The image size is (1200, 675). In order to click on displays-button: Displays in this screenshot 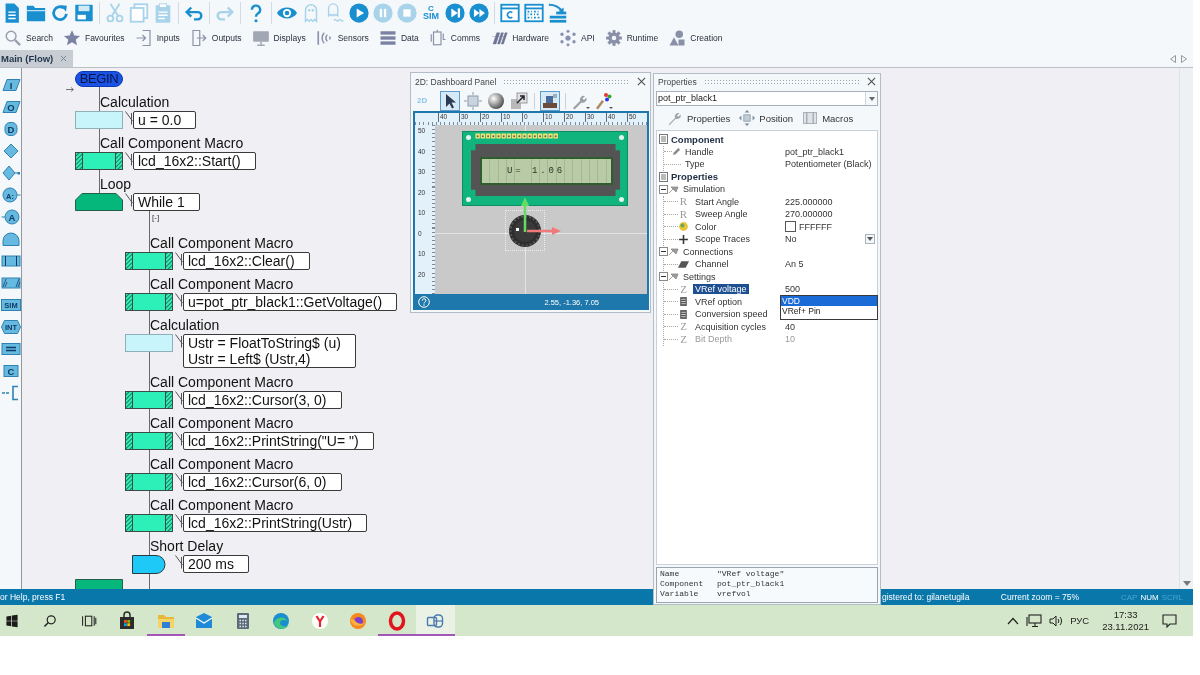, I will do `click(278, 38)`.